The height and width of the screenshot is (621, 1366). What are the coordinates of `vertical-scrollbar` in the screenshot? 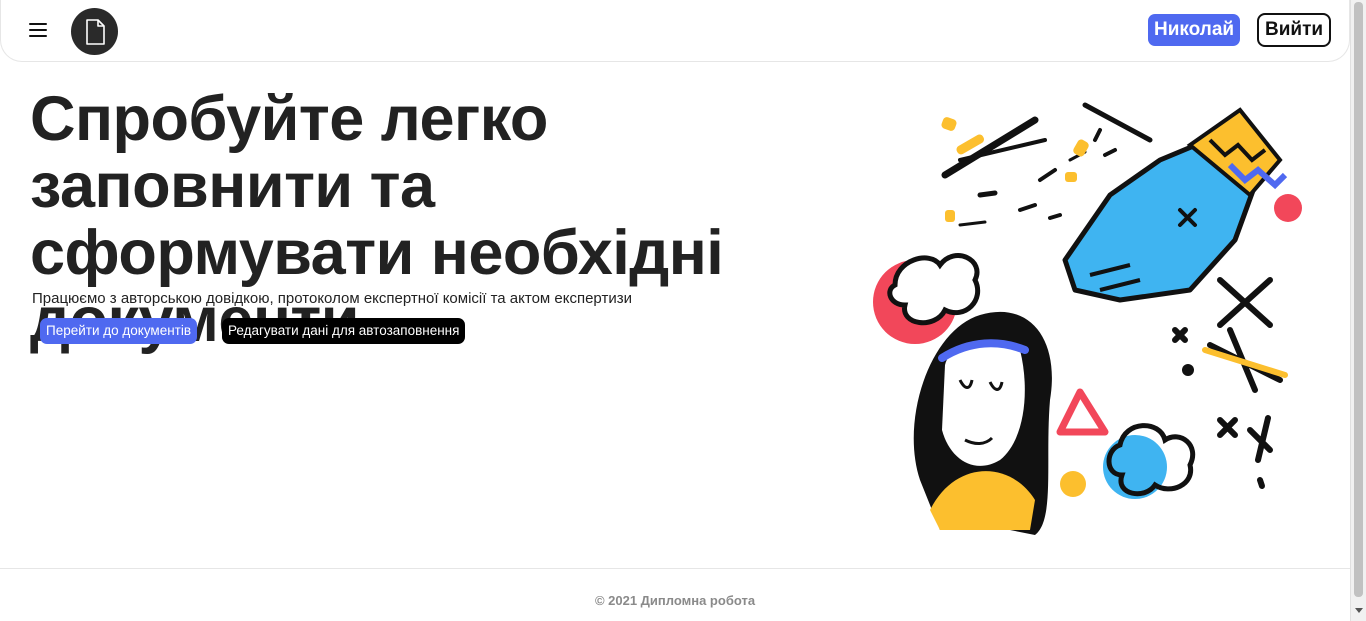 It's located at (1358, 310).